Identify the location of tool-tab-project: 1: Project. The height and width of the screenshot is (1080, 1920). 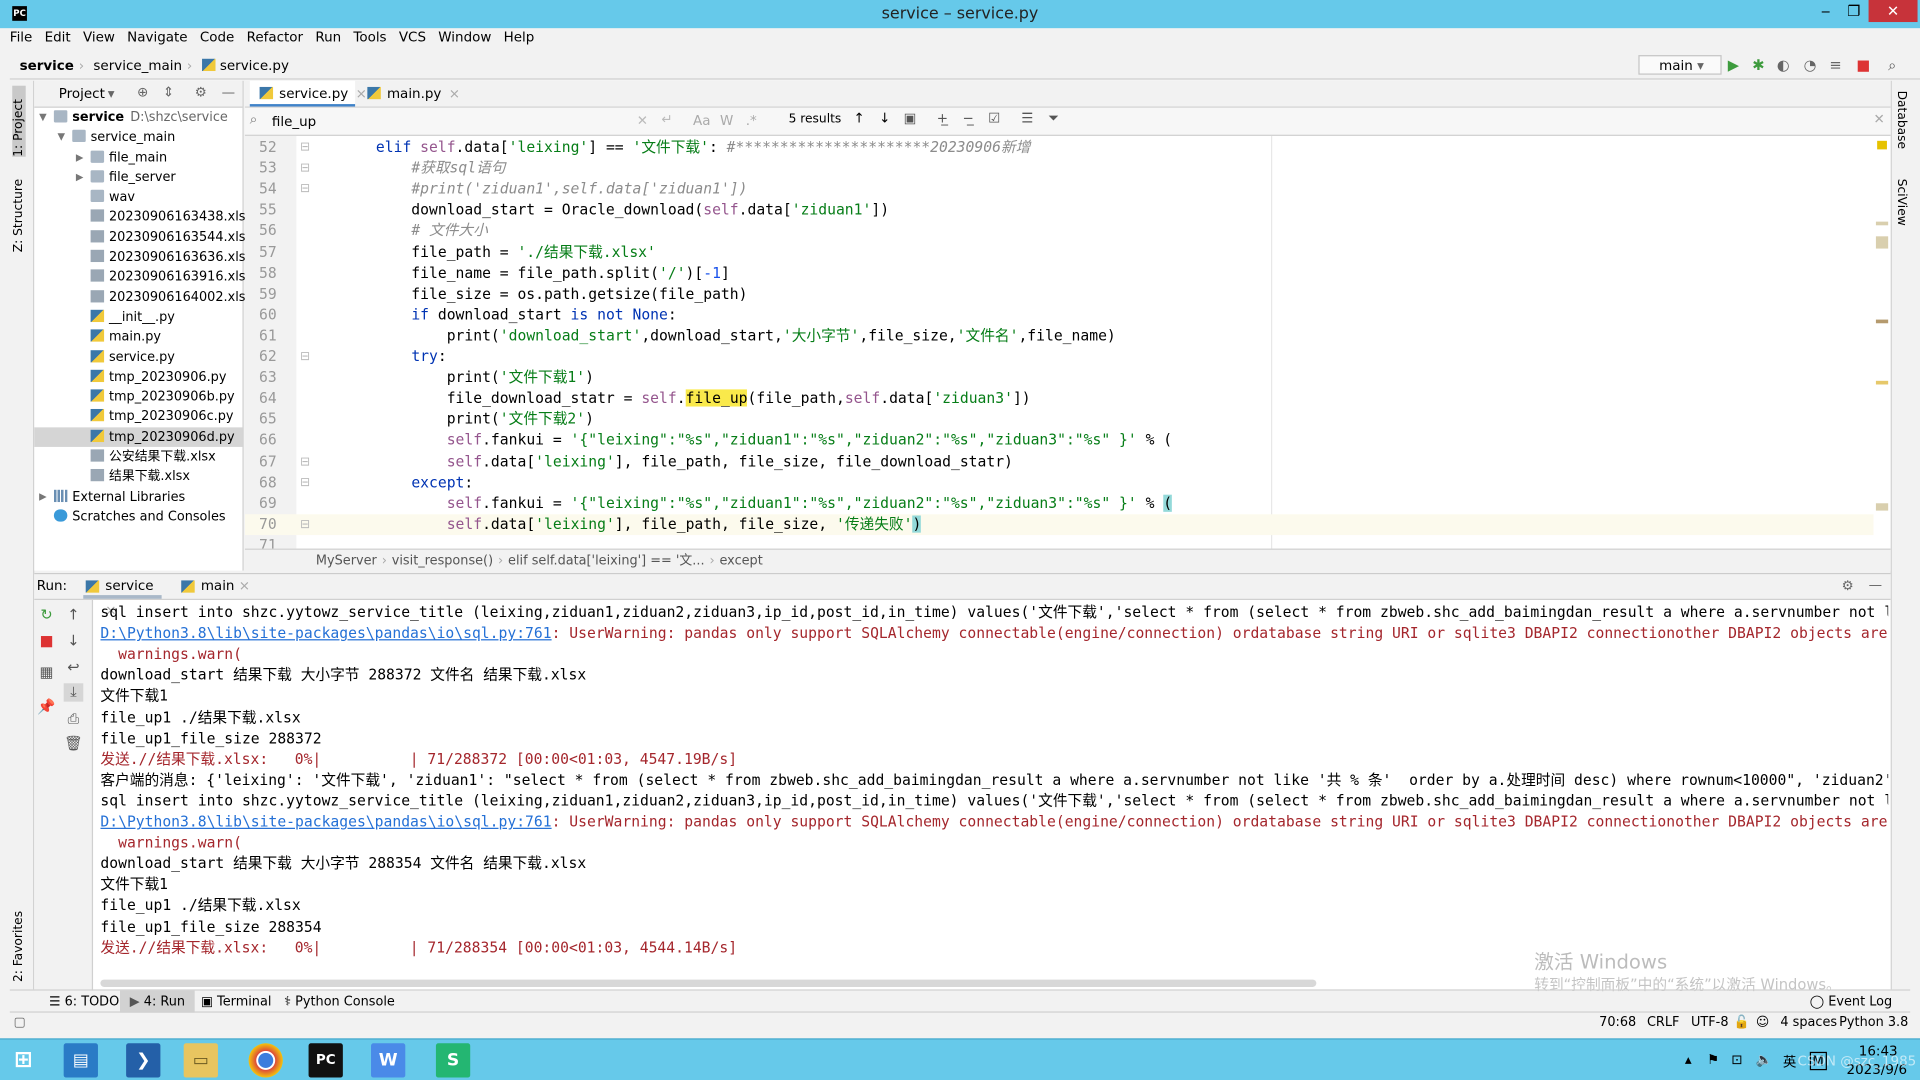
(19, 121).